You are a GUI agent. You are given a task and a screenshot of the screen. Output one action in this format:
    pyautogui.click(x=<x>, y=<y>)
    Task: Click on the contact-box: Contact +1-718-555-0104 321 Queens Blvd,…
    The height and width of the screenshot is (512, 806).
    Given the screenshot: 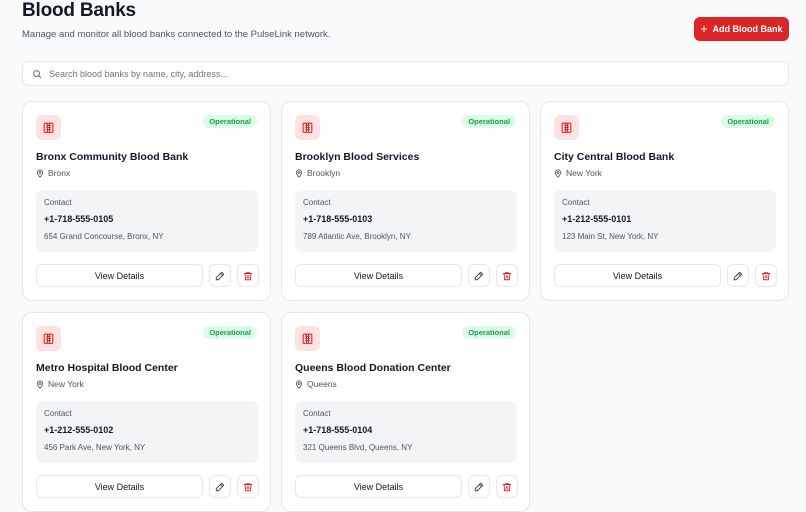 What is the action you would take?
    pyautogui.click(x=406, y=432)
    